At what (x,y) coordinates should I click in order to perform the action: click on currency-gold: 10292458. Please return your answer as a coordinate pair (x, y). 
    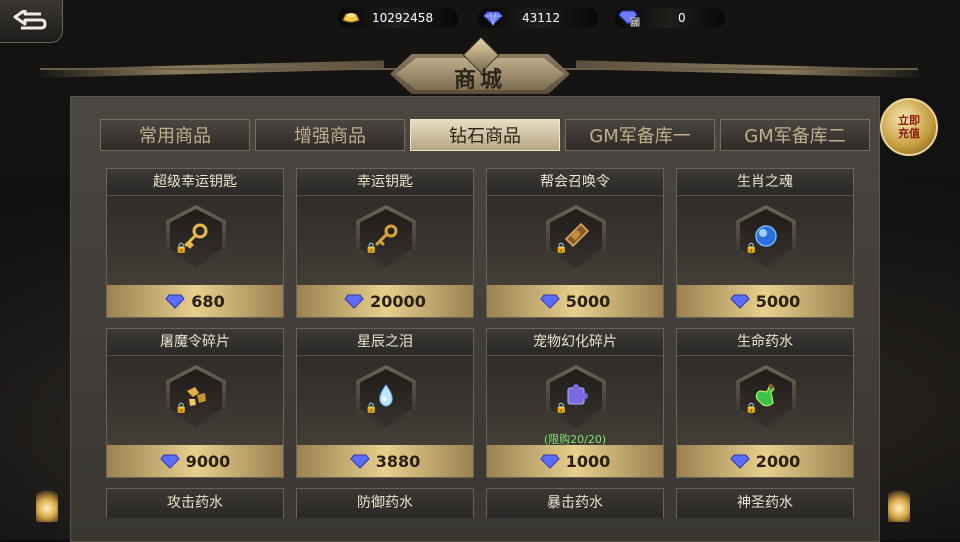
    Looking at the image, I should click on (386, 18).